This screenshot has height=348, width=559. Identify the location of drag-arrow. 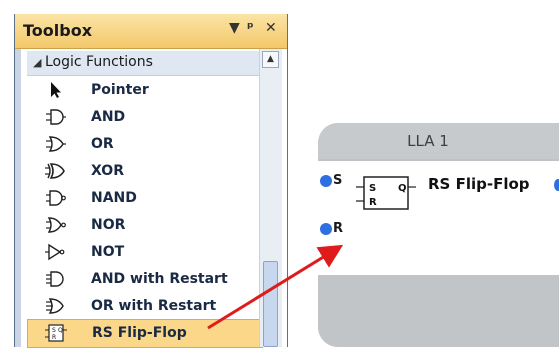
(275, 287).